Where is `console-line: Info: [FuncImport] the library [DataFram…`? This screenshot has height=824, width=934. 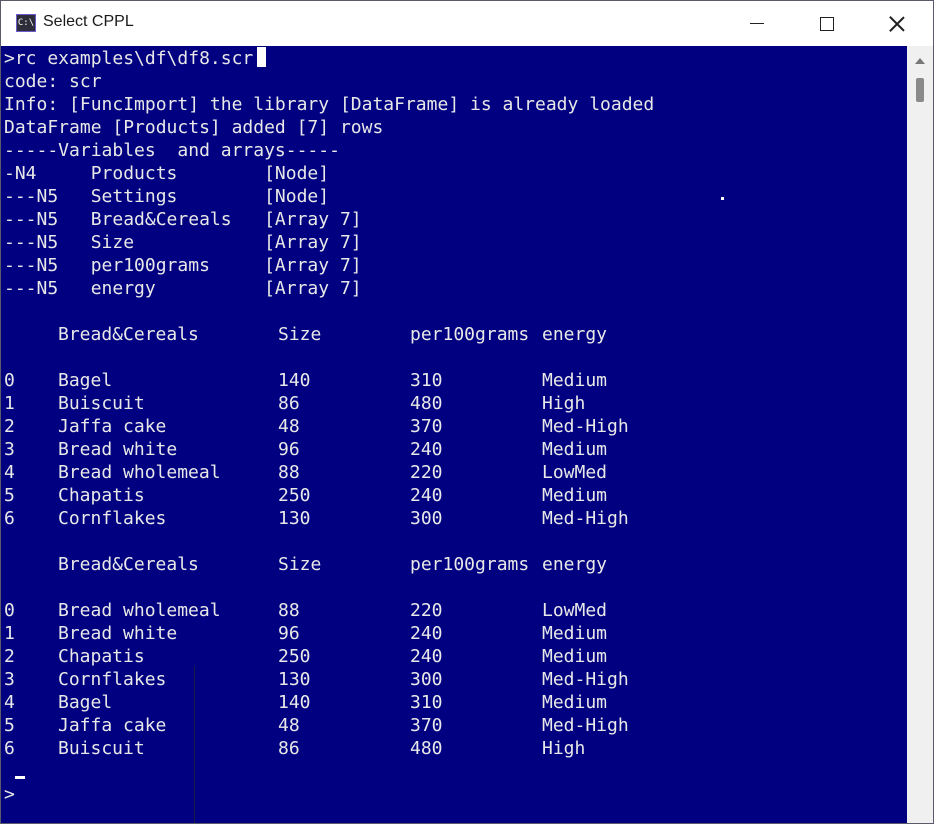 console-line: Info: [FuncImport] the library [DataFram… is located at coordinates (329, 104).